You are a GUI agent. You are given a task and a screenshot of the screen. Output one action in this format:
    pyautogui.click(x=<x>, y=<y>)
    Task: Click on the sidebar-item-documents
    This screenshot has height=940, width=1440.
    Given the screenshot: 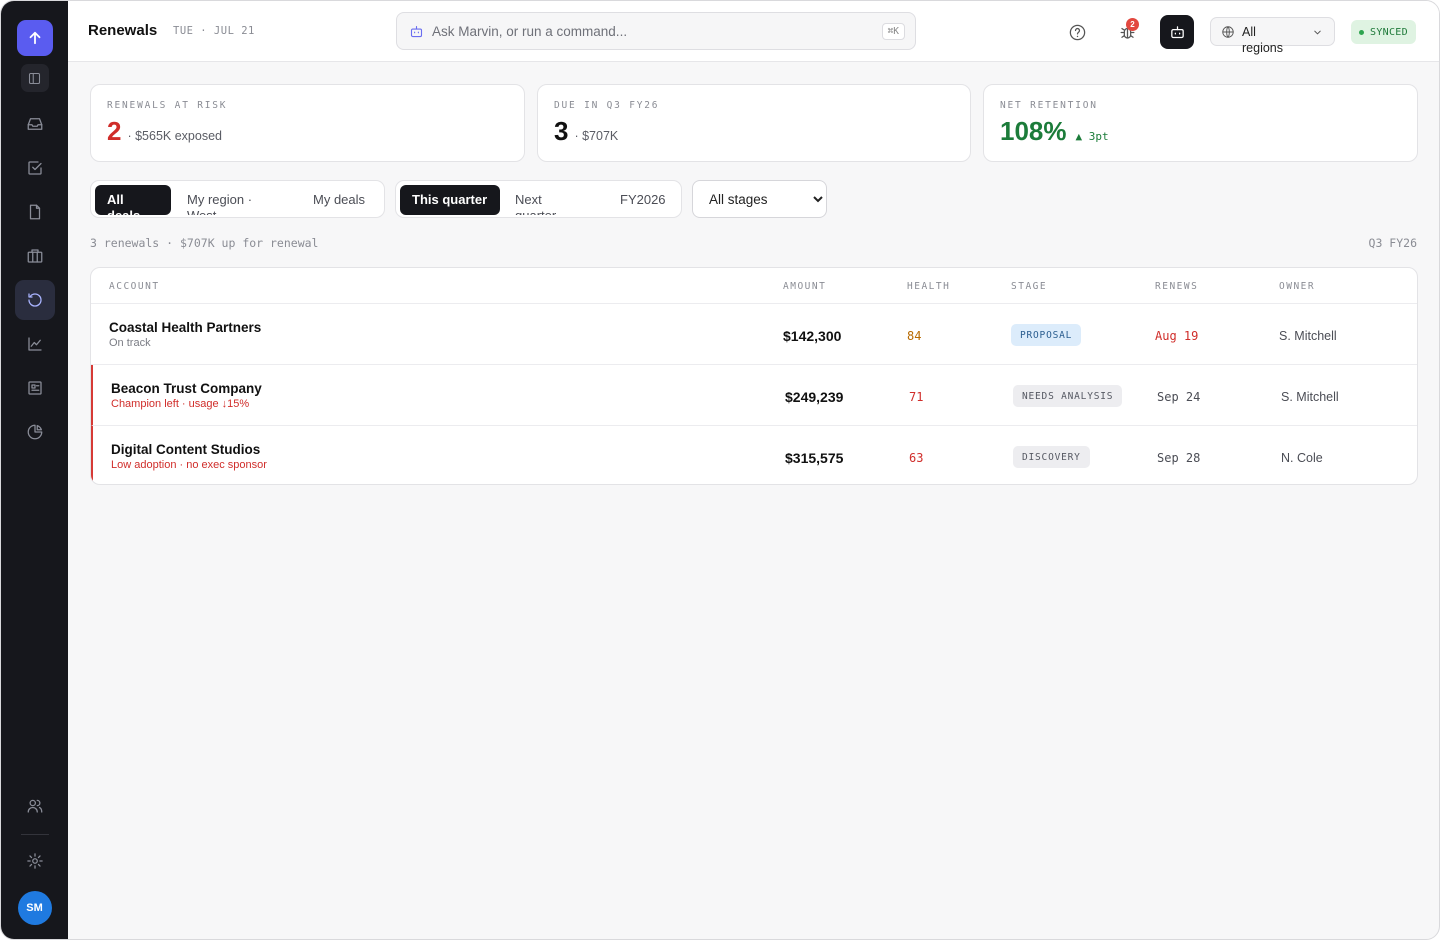 What is the action you would take?
    pyautogui.click(x=35, y=212)
    